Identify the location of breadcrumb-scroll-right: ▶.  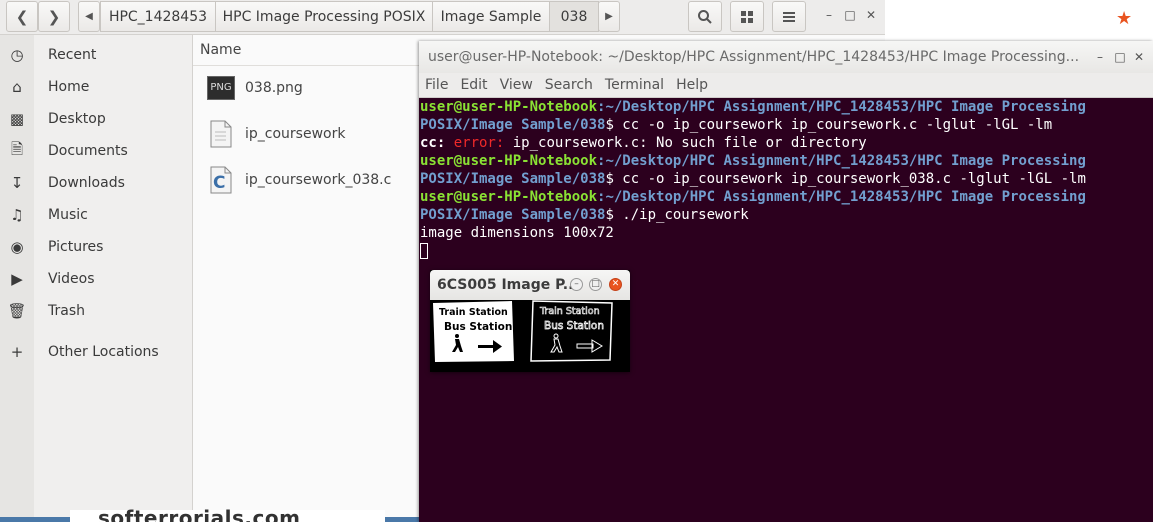
(609, 16).